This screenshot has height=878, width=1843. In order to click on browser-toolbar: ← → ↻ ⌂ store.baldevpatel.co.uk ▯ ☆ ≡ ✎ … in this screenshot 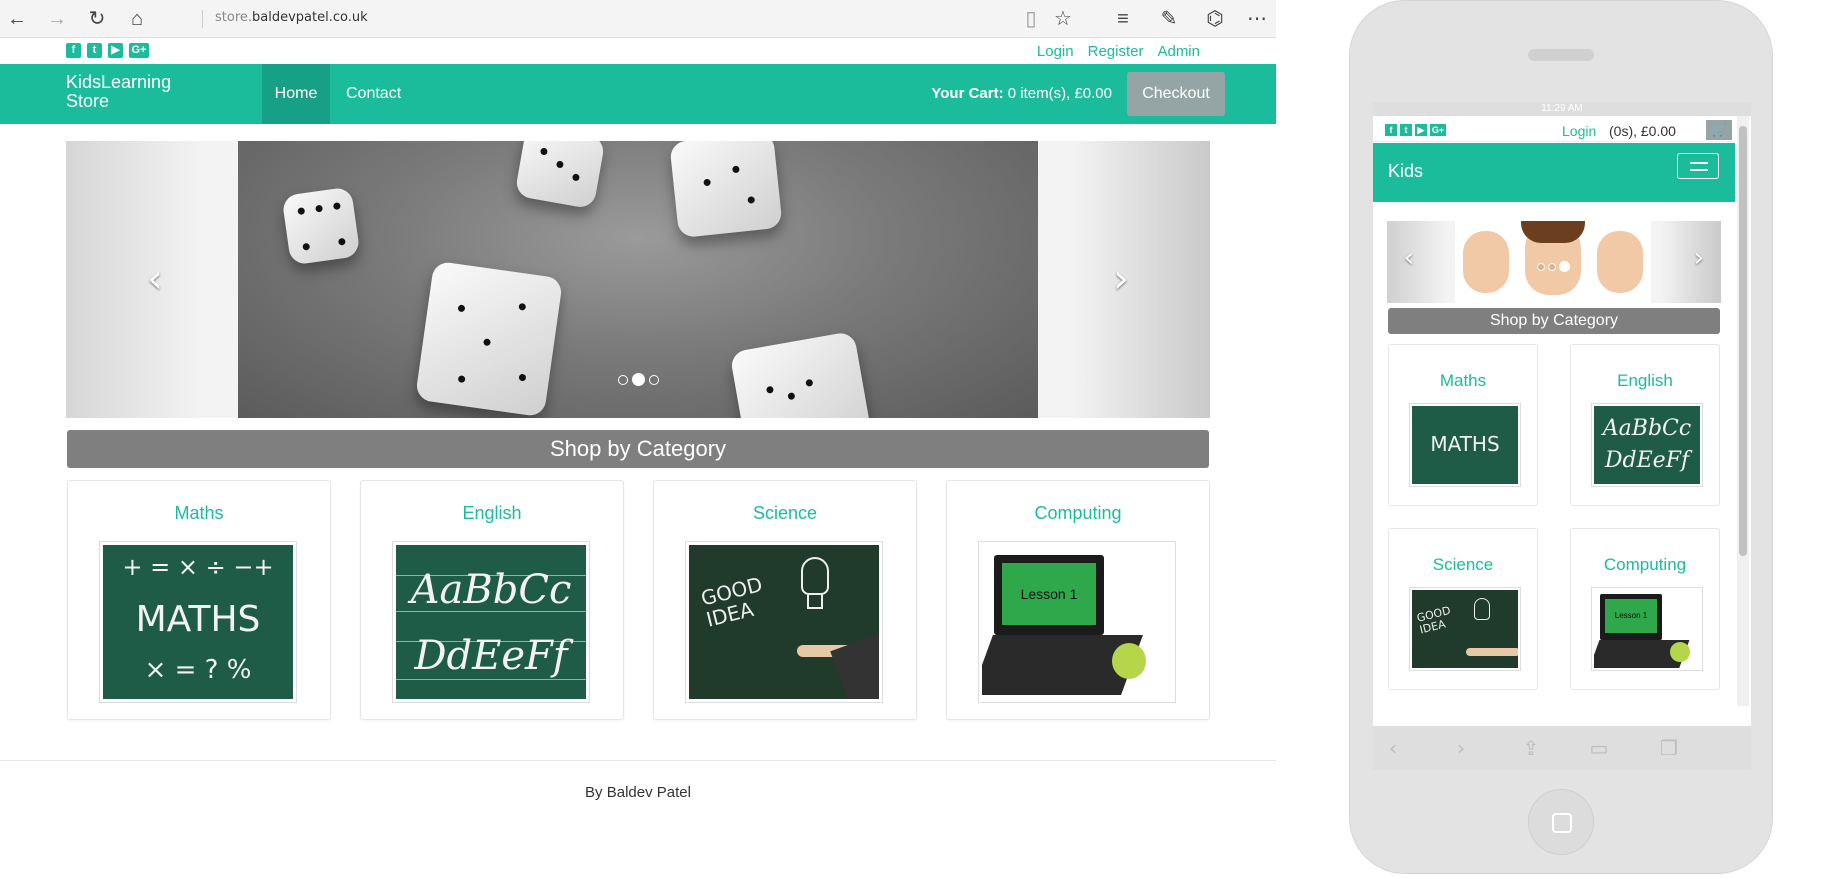, I will do `click(638, 19)`.